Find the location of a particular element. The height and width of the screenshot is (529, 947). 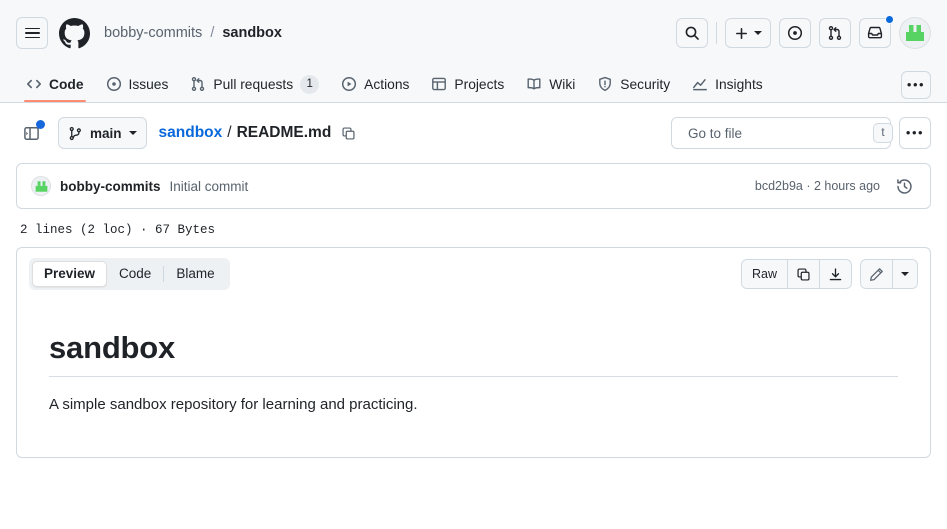

plus-icon is located at coordinates (741, 33).